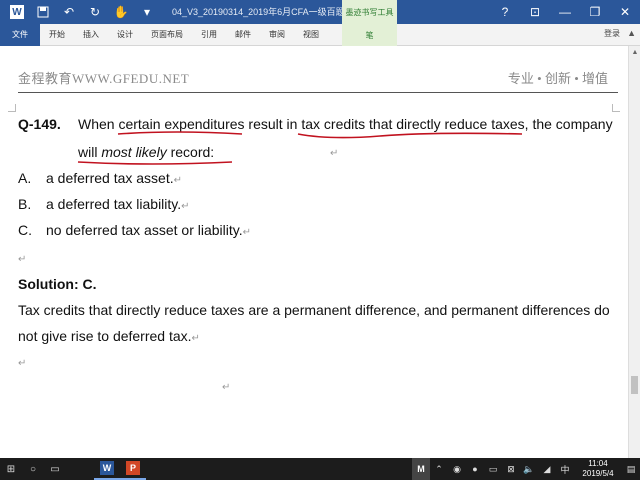  Describe the element at coordinates (57, 284) in the screenshot. I see `solution-label: Solution: C.` at that location.